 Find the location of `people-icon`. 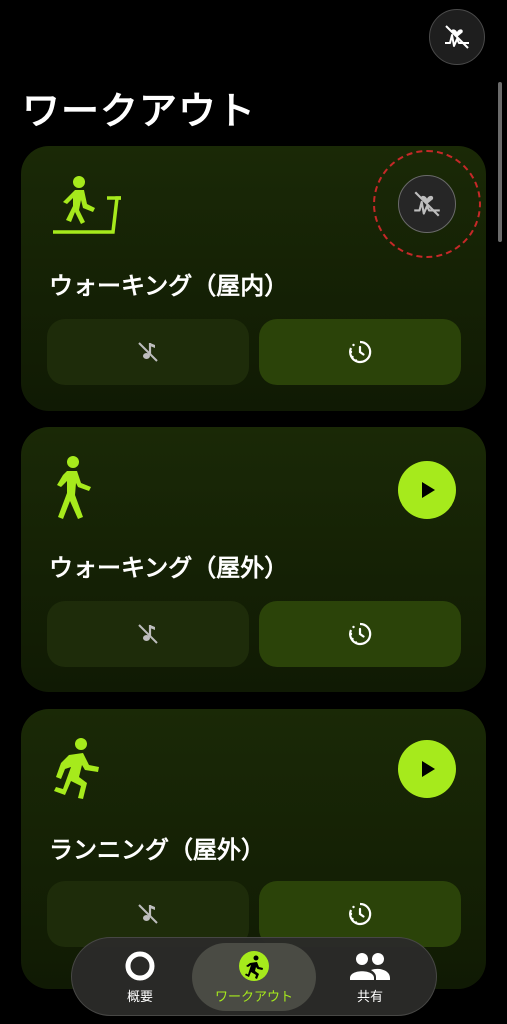

people-icon is located at coordinates (370, 966).